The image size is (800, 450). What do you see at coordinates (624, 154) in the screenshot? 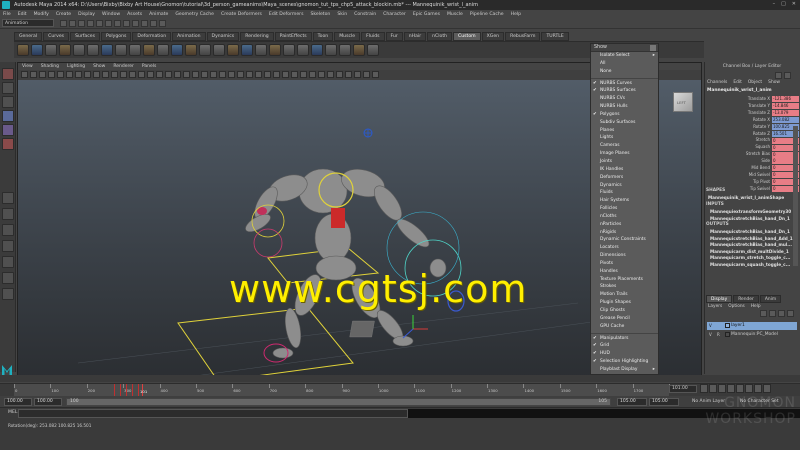
I see `show-item-image-planes: Image Planes` at bounding box center [624, 154].